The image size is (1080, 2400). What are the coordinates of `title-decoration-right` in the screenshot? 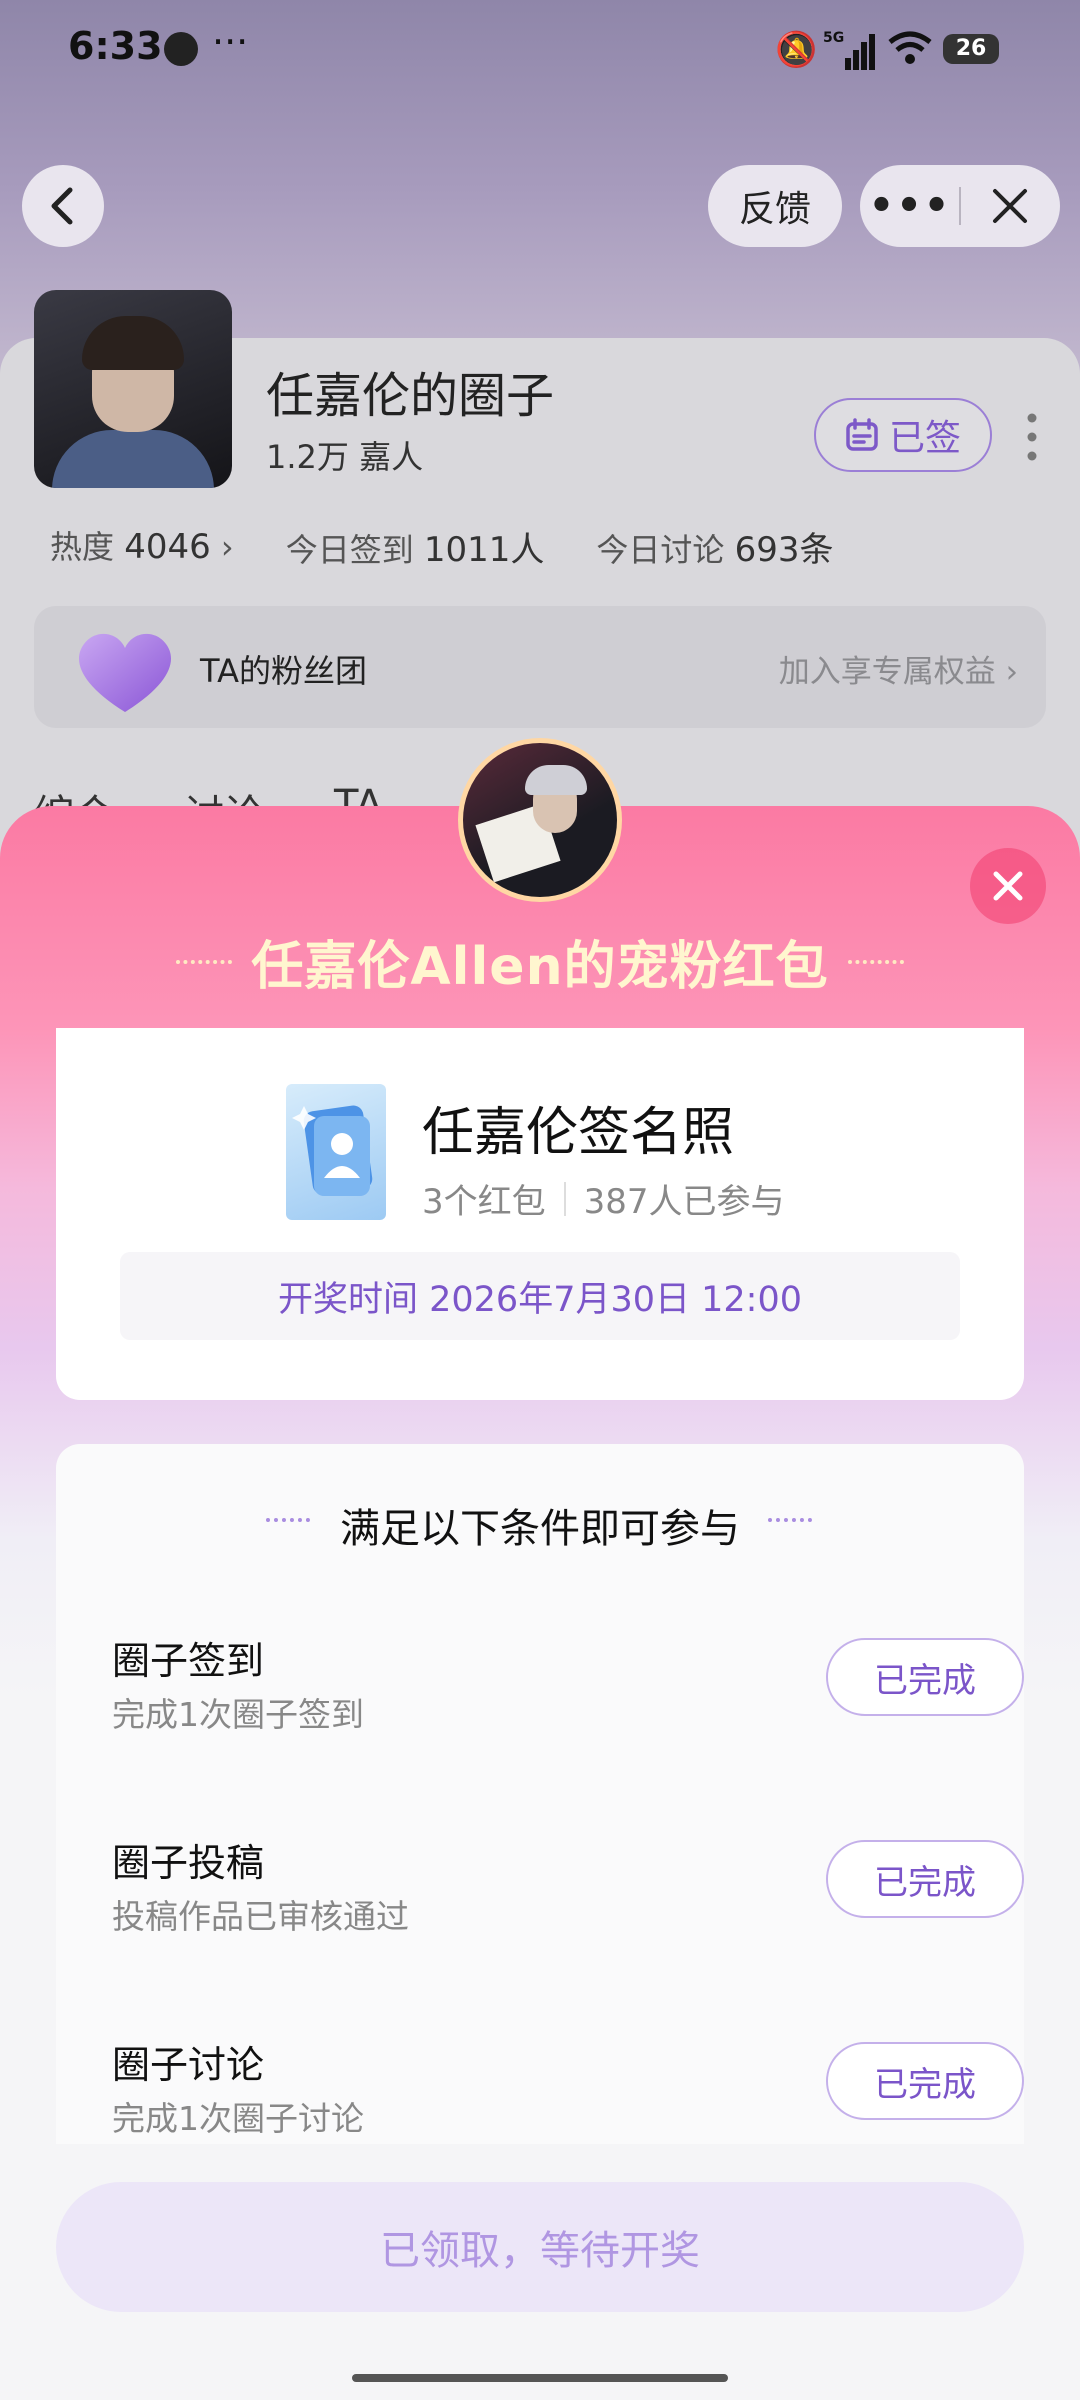 It's located at (876, 962).